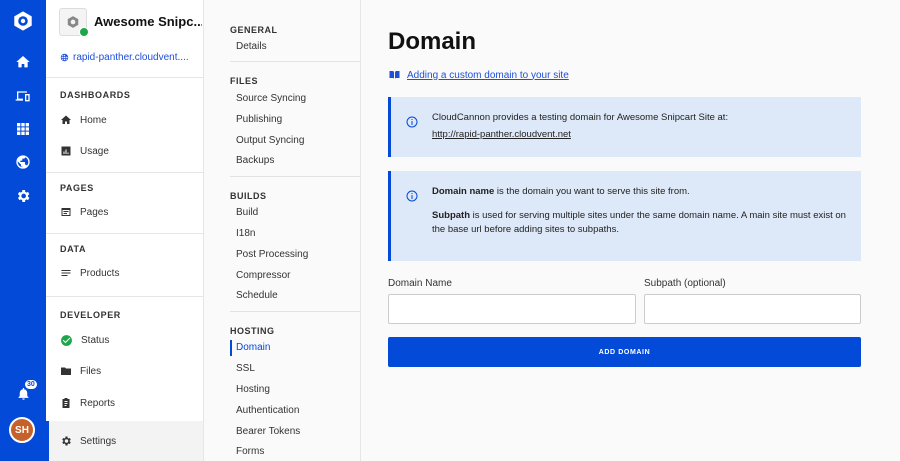  What do you see at coordinates (245, 234) in the screenshot?
I see `settings-item-i18n: I18n` at bounding box center [245, 234].